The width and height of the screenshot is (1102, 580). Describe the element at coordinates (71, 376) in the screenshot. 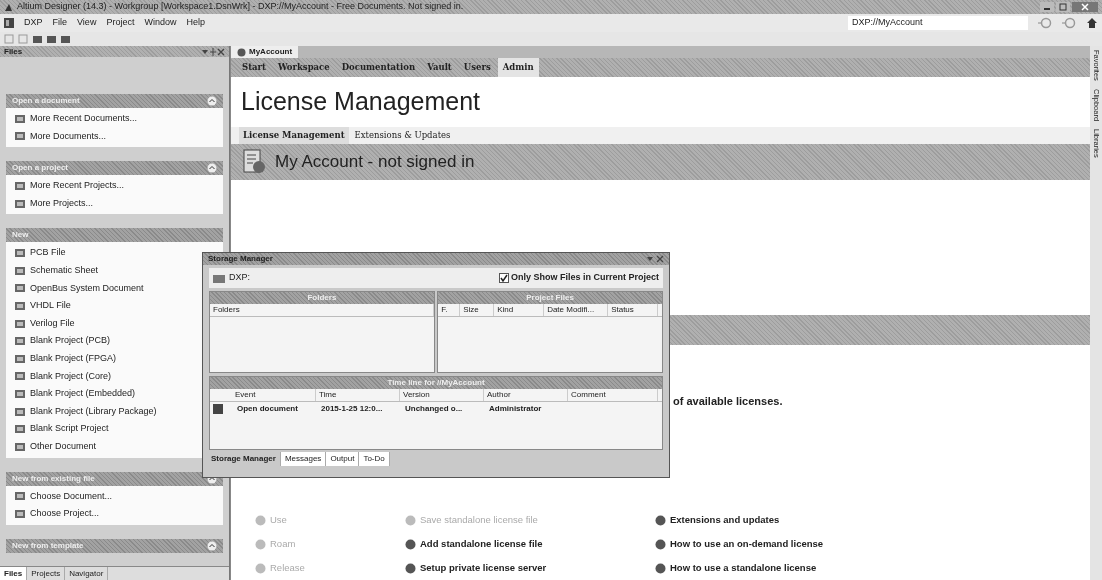

I see `item-label: Blank Project (Core)` at that location.